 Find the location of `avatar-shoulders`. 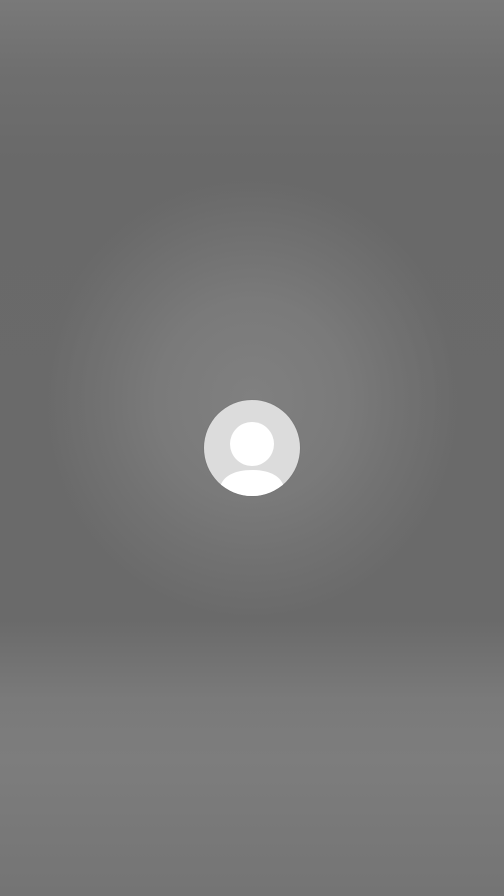

avatar-shoulders is located at coordinates (252, 483).